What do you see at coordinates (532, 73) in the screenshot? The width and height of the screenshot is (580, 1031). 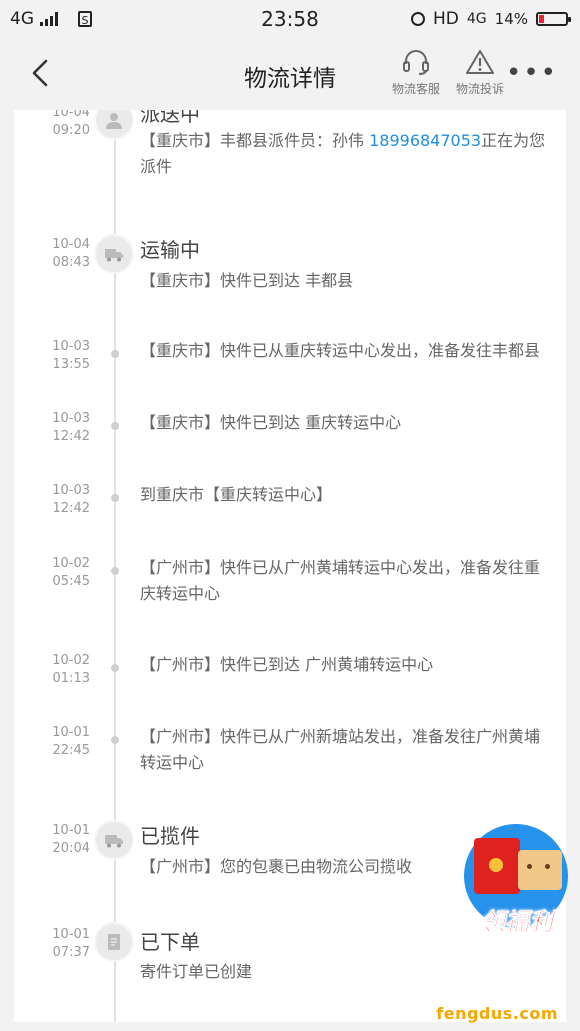 I see `more-options-button: •••` at bounding box center [532, 73].